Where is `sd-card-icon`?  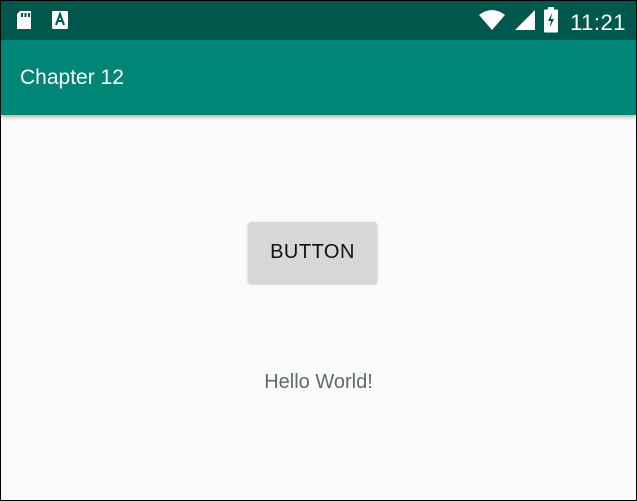
sd-card-icon is located at coordinates (24, 22).